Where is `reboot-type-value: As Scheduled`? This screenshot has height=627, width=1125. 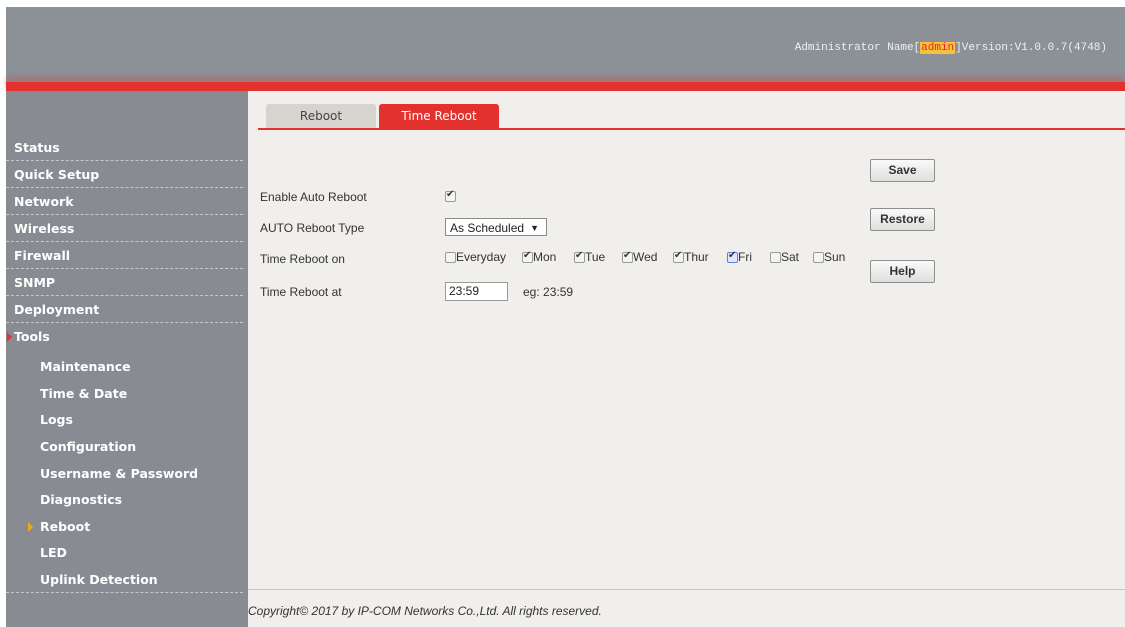
reboot-type-value: As Scheduled is located at coordinates (487, 228).